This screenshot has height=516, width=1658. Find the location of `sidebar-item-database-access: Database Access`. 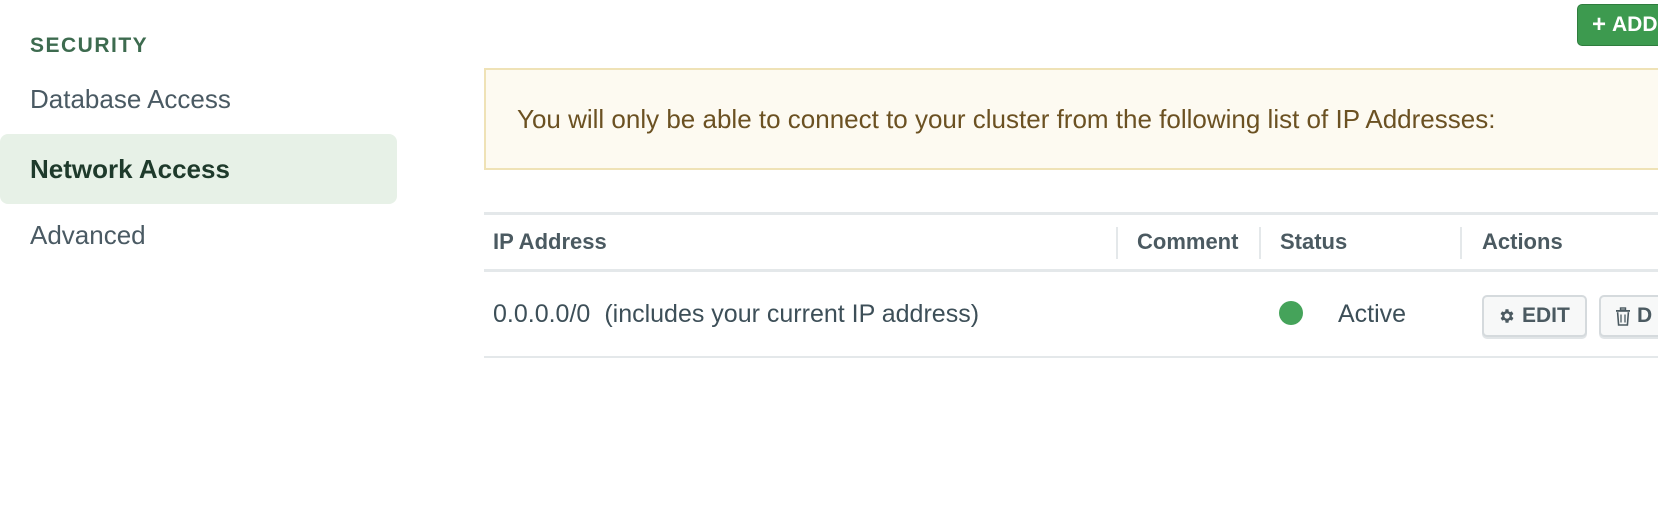

sidebar-item-database-access: Database Access is located at coordinates (198, 99).